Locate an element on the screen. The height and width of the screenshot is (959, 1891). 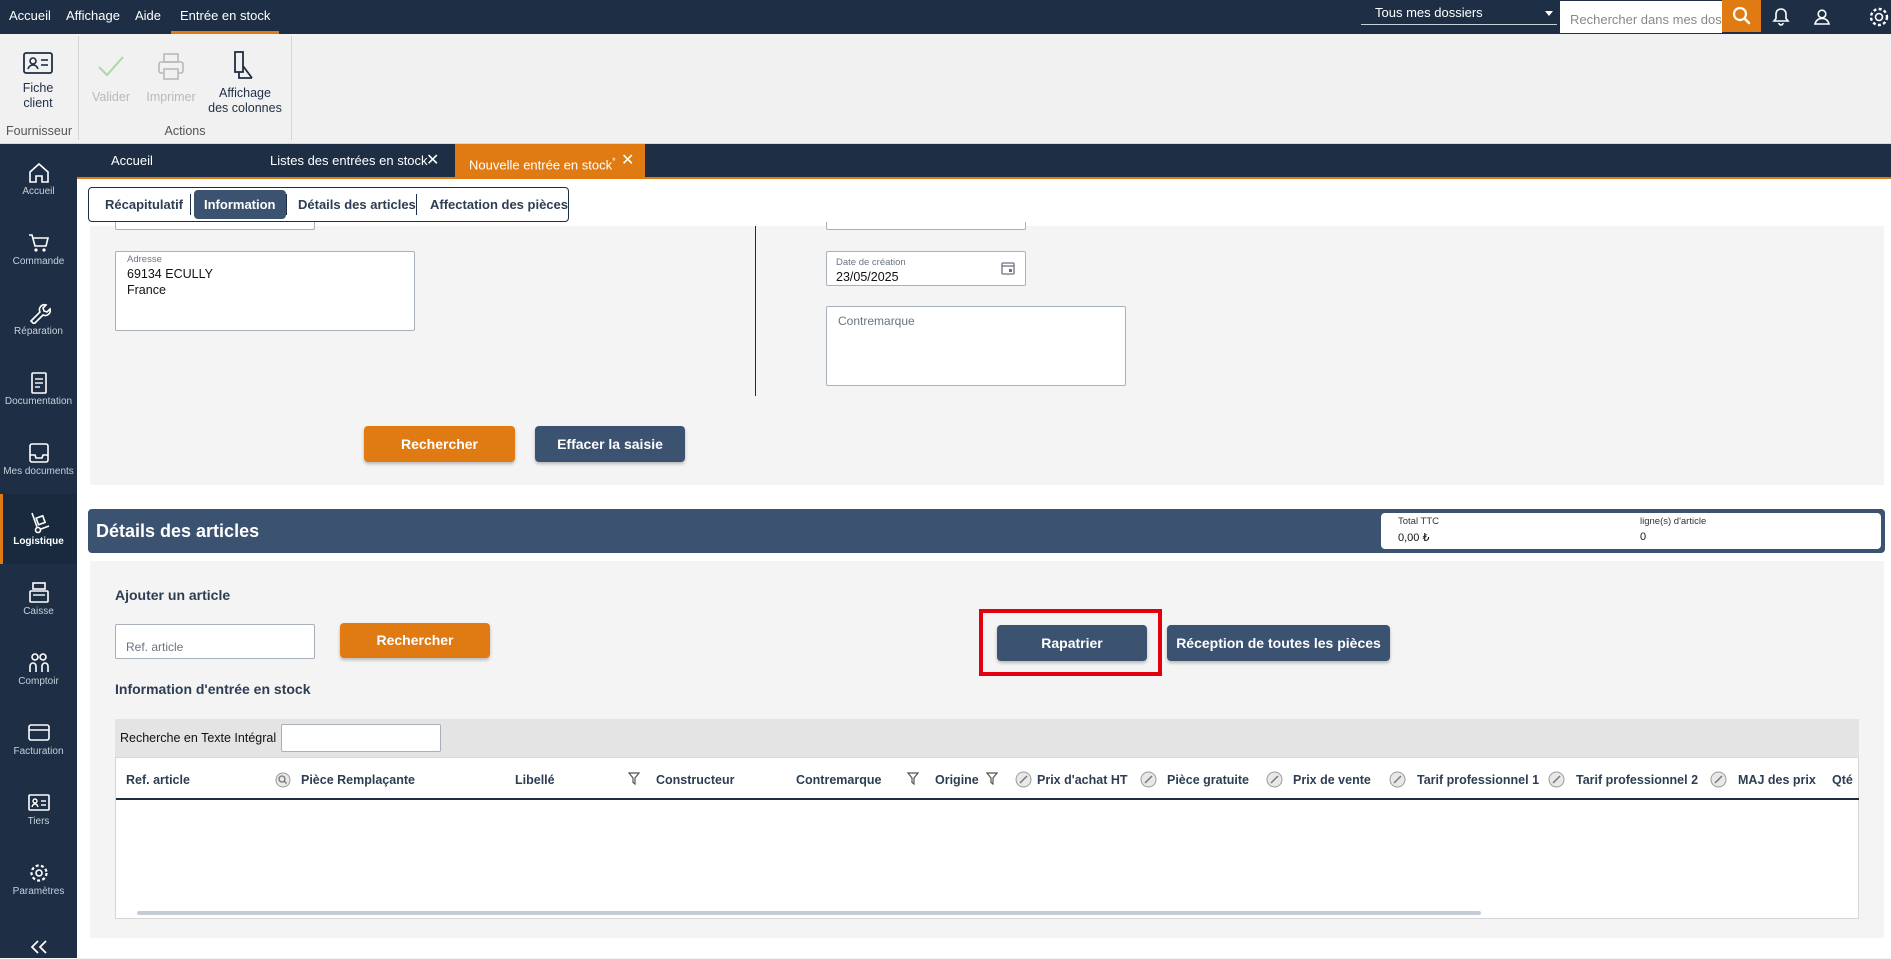
subtab-details-articles: Détails des articles is located at coordinates (357, 204).